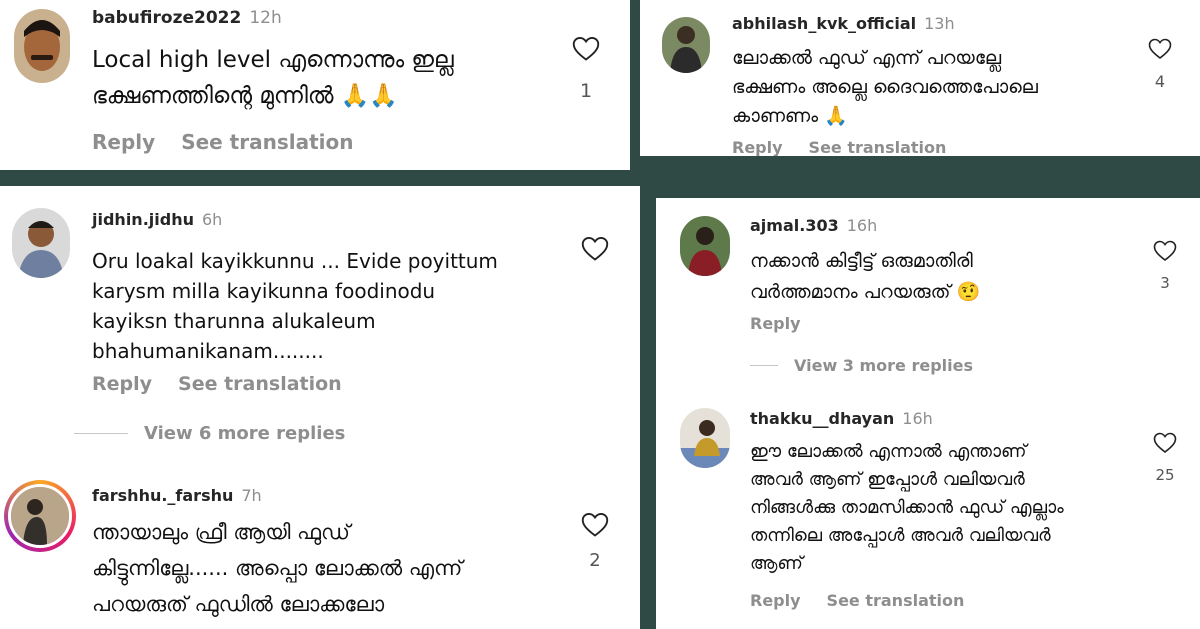 Image resolution: width=1200 pixels, height=629 pixels. Describe the element at coordinates (824, 23) in the screenshot. I see `username-text: abhilash_kvk_official` at that location.